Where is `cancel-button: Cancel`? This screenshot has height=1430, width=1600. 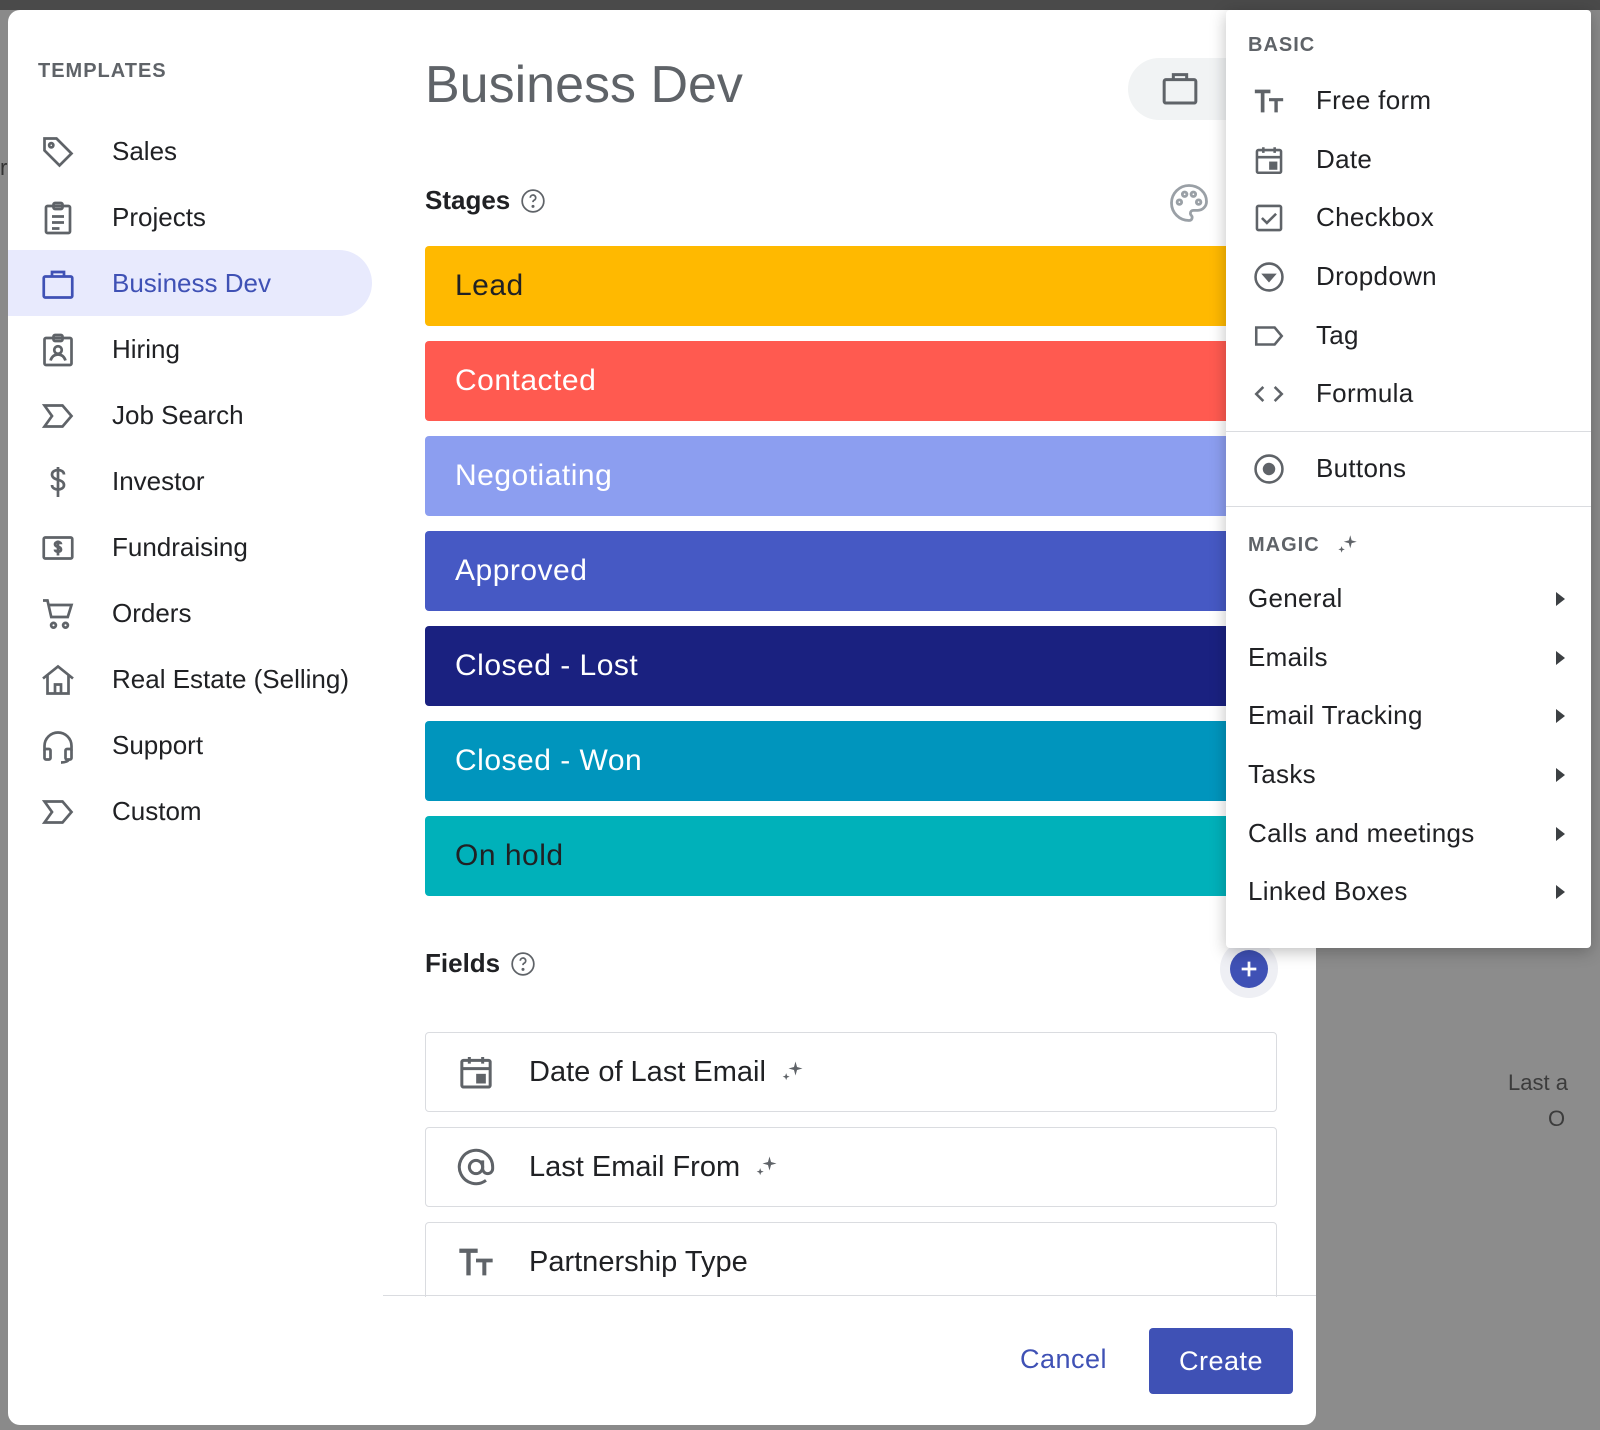 cancel-button: Cancel is located at coordinates (1063, 1359).